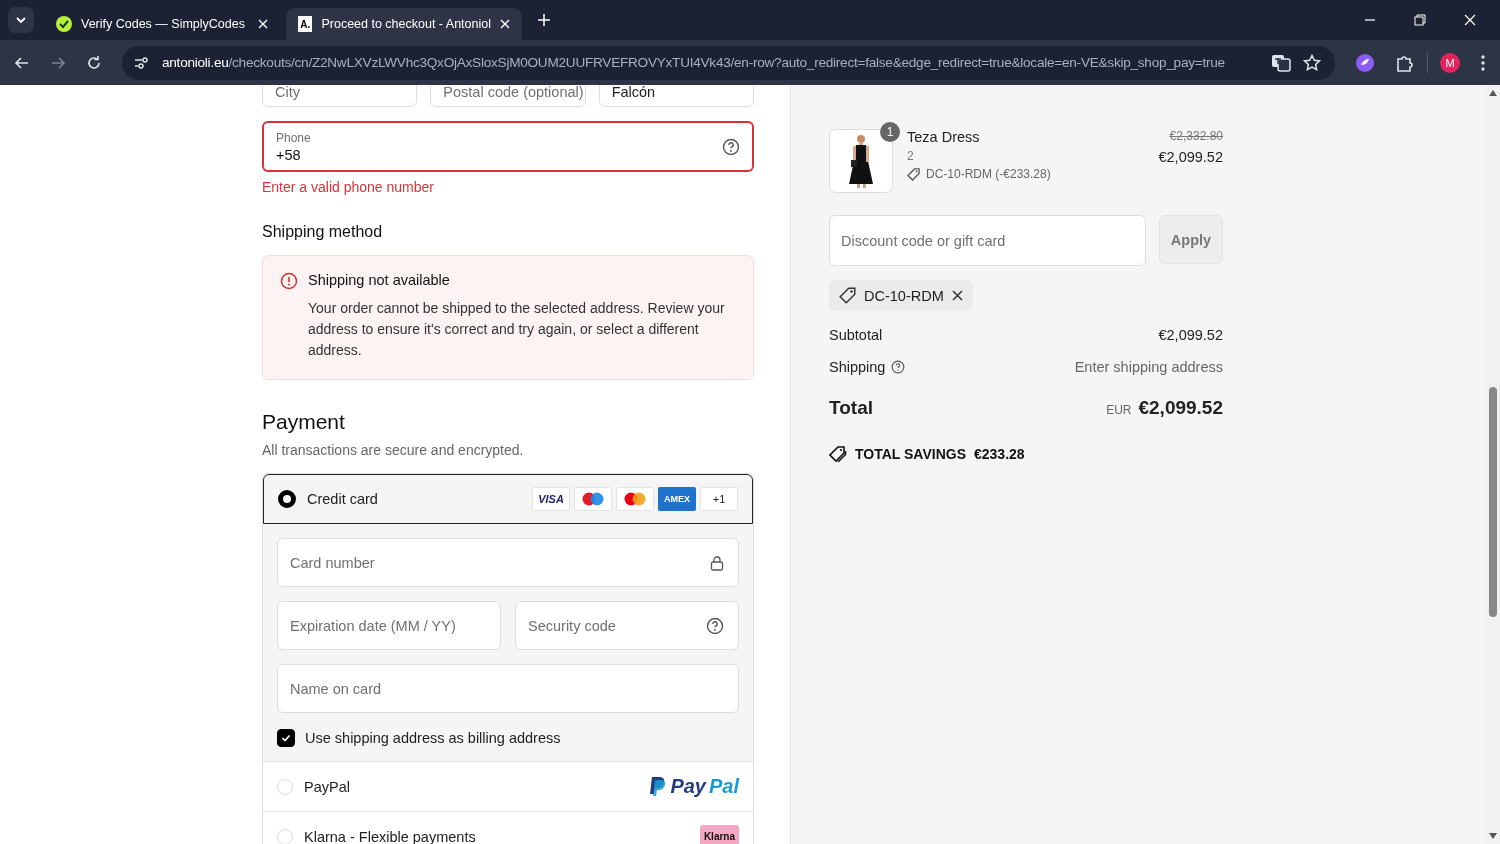  Describe the element at coordinates (508, 688) in the screenshot. I see `name-on-card-field: Name on card` at that location.